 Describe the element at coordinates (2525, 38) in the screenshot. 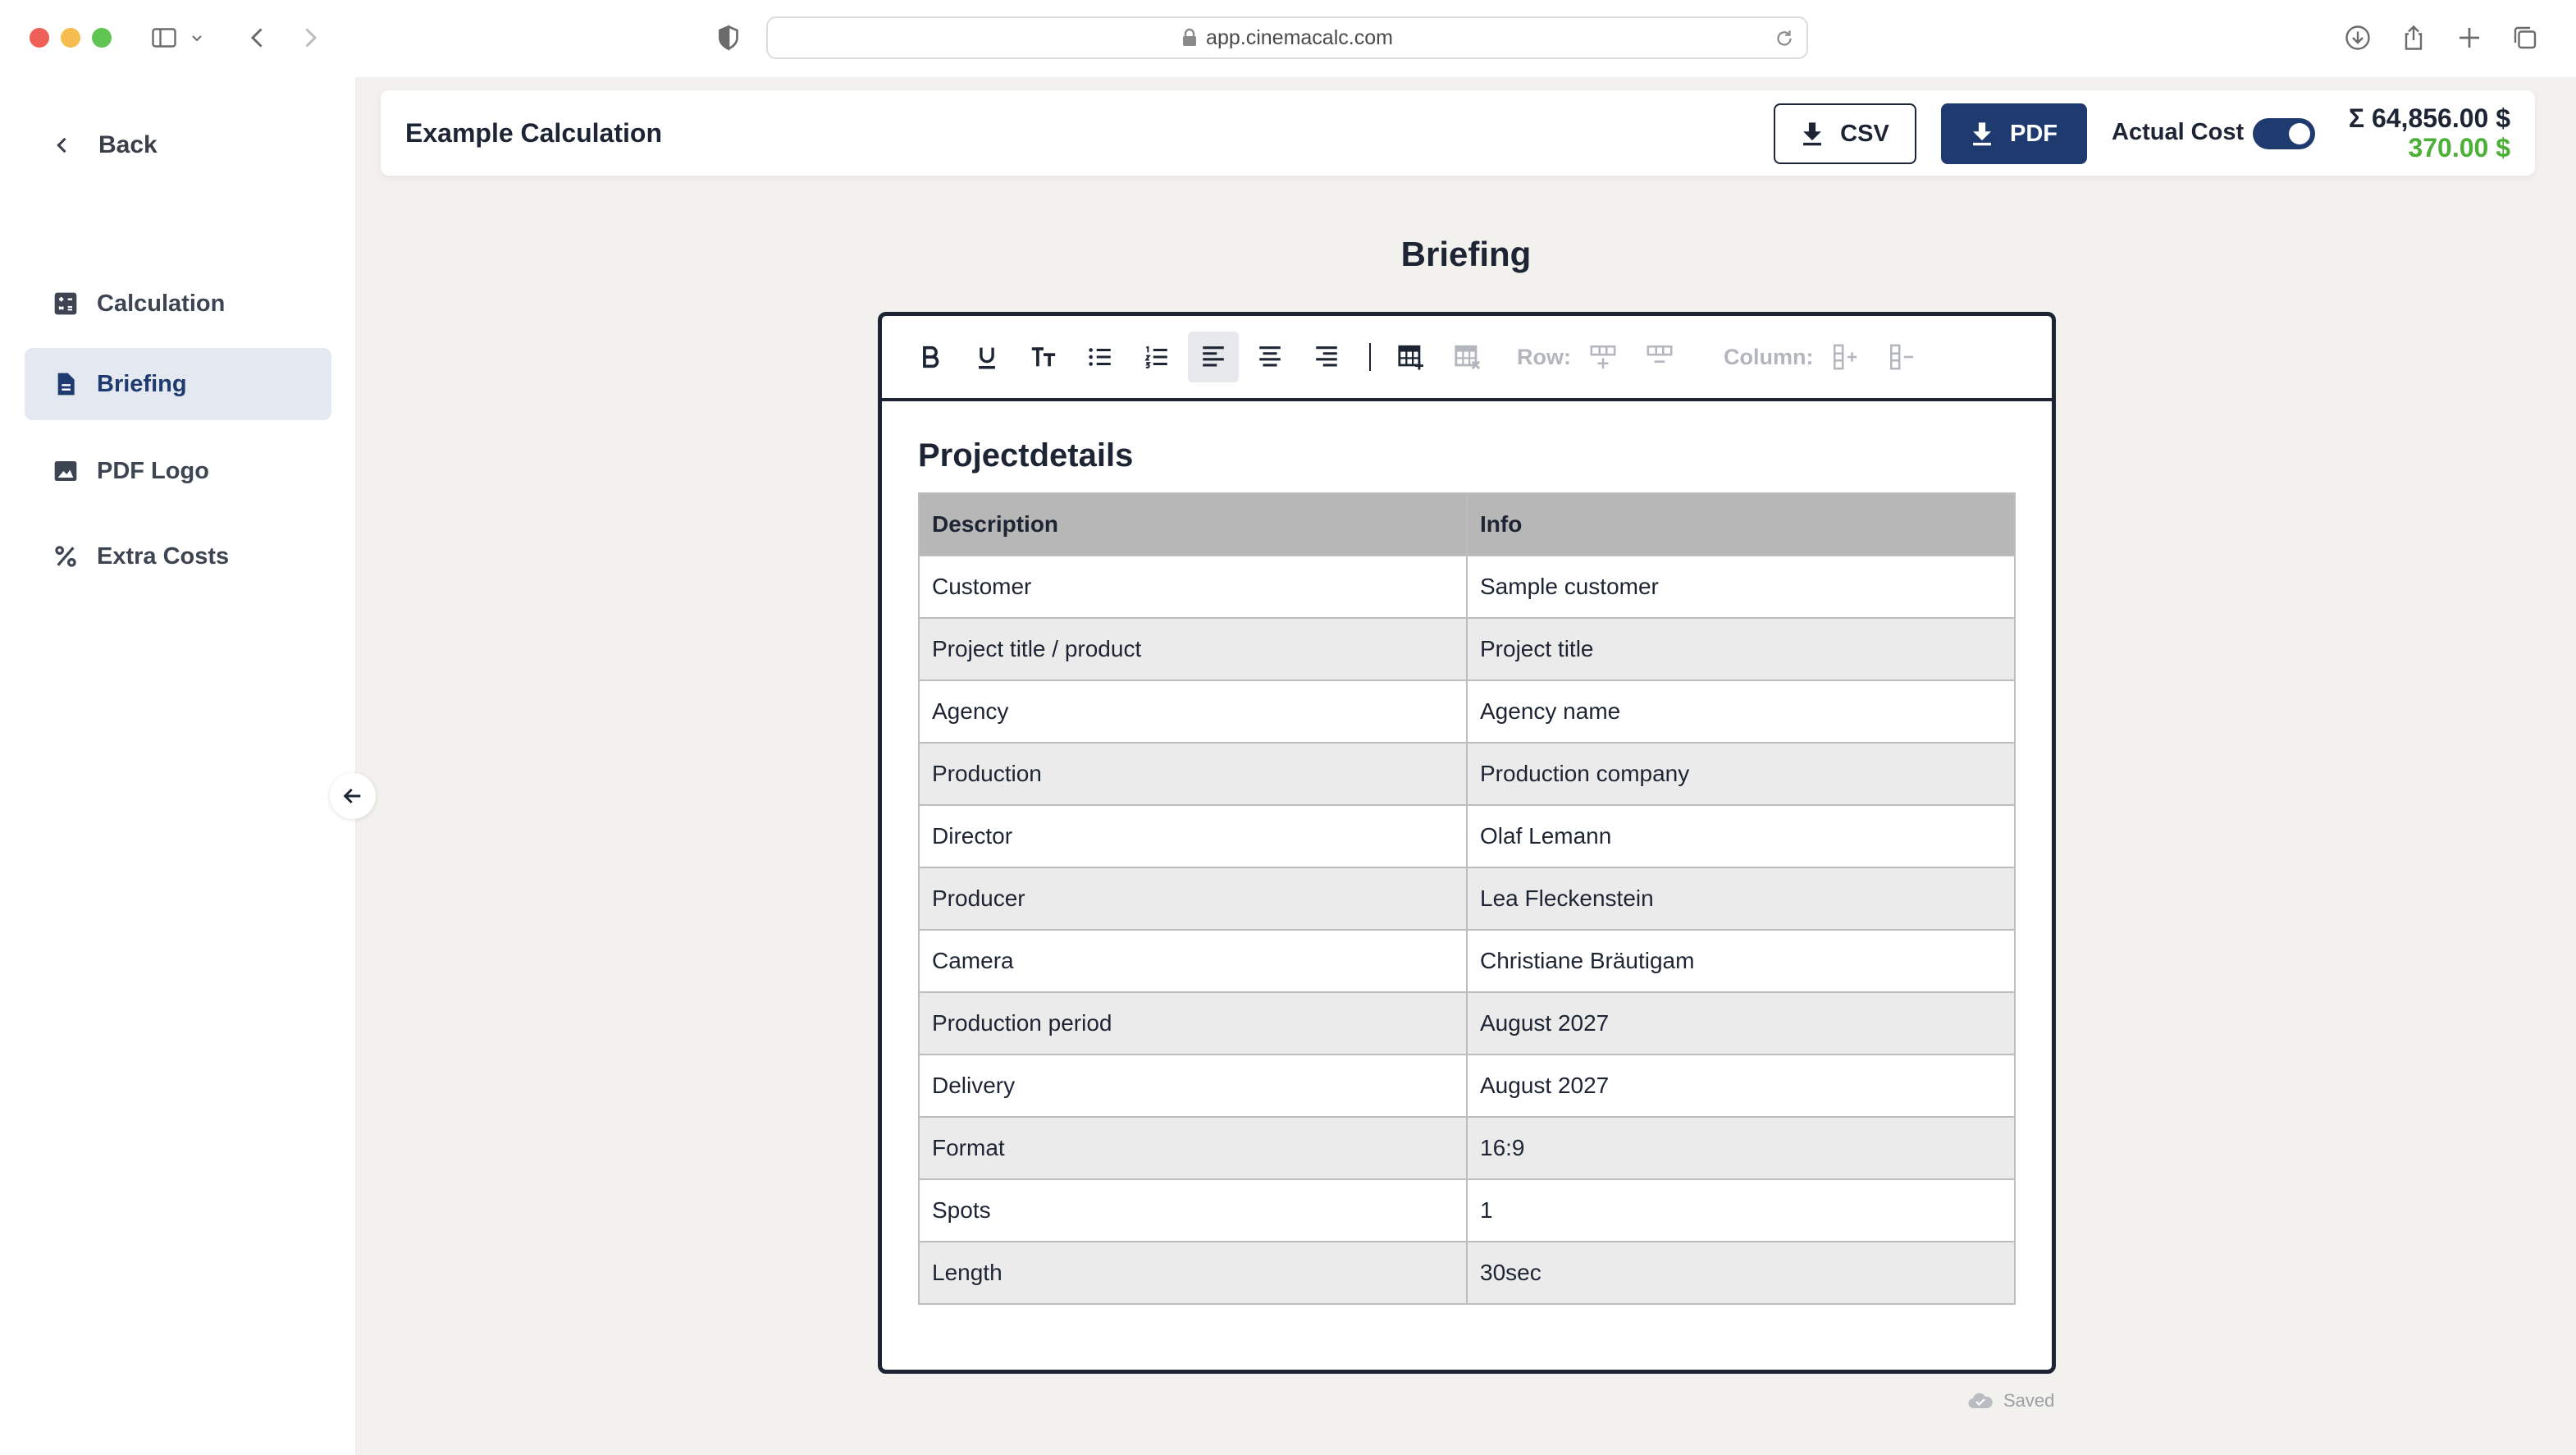

I see `tab-overview-icon` at that location.